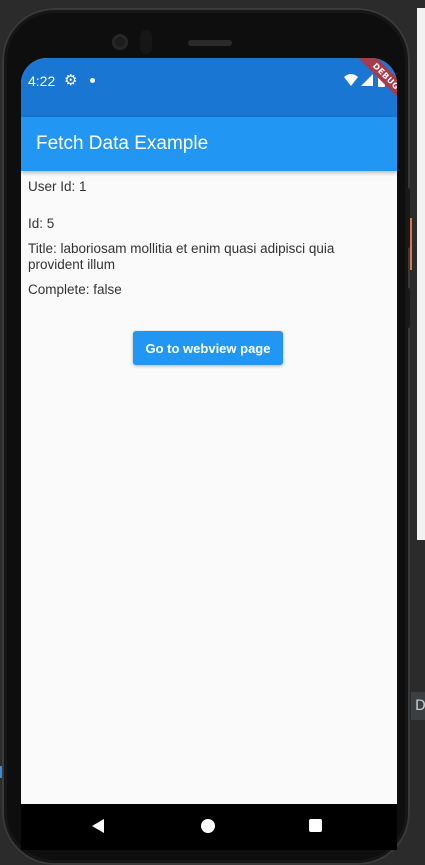 This screenshot has width=425, height=865. Describe the element at coordinates (72, 264) in the screenshot. I see `title-text-line-2: provident illum` at that location.